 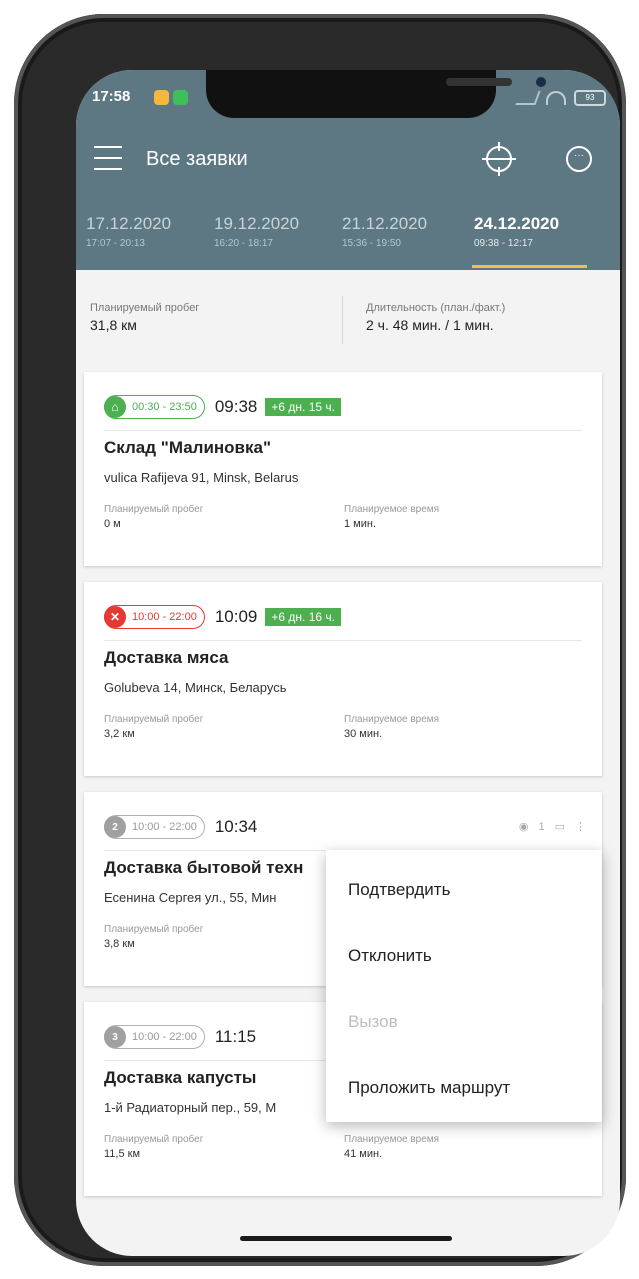 What do you see at coordinates (342, 320) in the screenshot?
I see `summary-divider` at bounding box center [342, 320].